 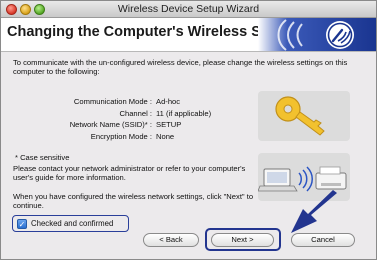 I want to click on confirm-checkbox: ✓, so click(x=22, y=224).